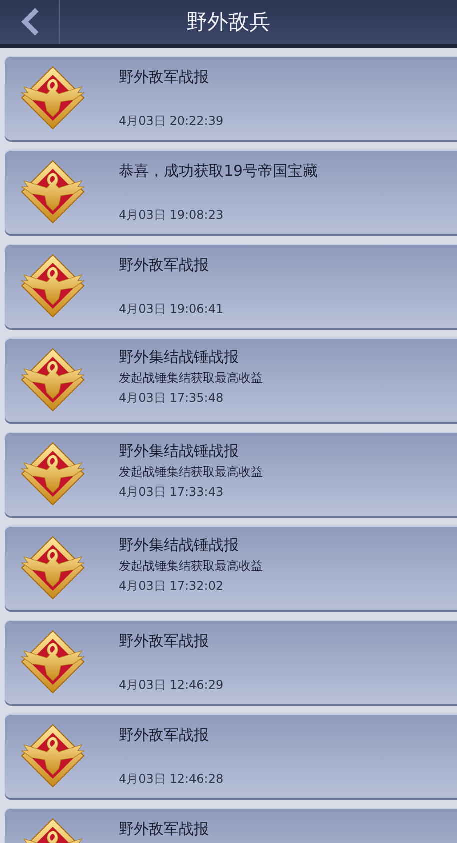  I want to click on report-card: 野外集结战锤战报 发起战锤集结获取最高收益 4月03日 17:32:02, so click(231, 568).